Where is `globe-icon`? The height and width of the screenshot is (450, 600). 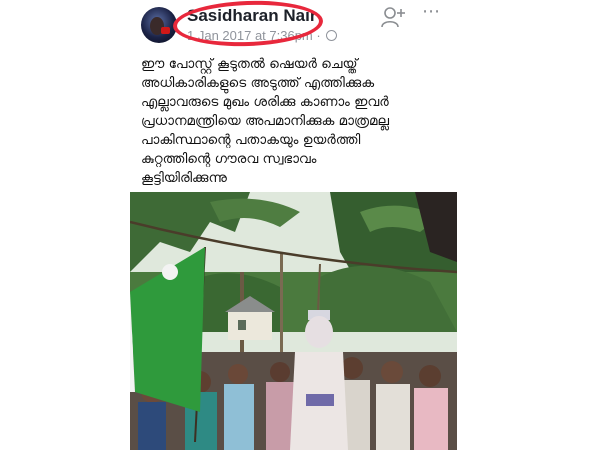
globe-icon is located at coordinates (332, 35).